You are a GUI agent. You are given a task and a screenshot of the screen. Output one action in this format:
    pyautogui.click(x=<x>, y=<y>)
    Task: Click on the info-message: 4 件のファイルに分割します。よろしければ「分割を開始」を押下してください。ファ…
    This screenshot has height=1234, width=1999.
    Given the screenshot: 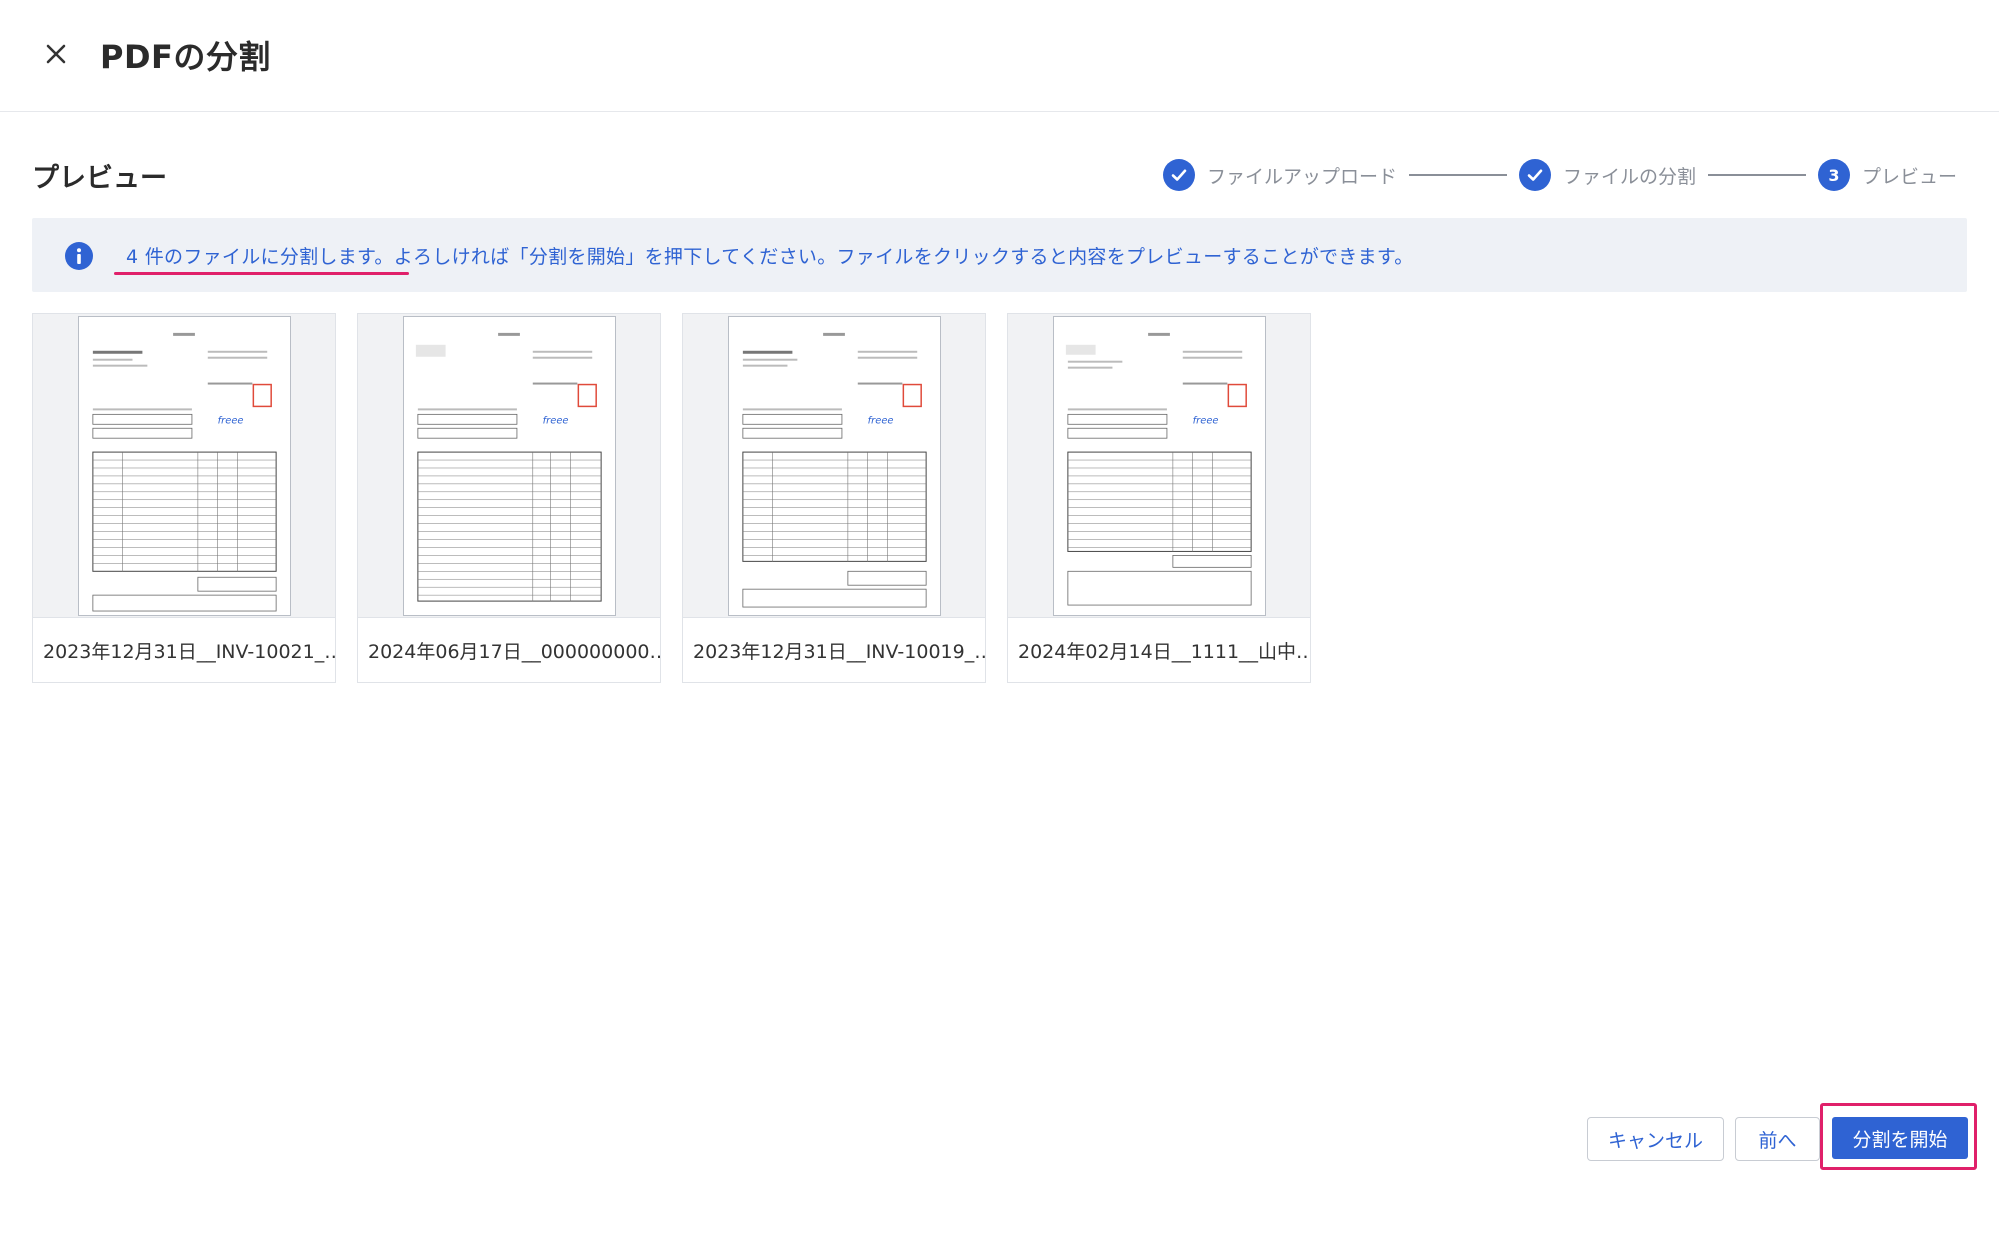 What is the action you would take?
    pyautogui.click(x=770, y=257)
    